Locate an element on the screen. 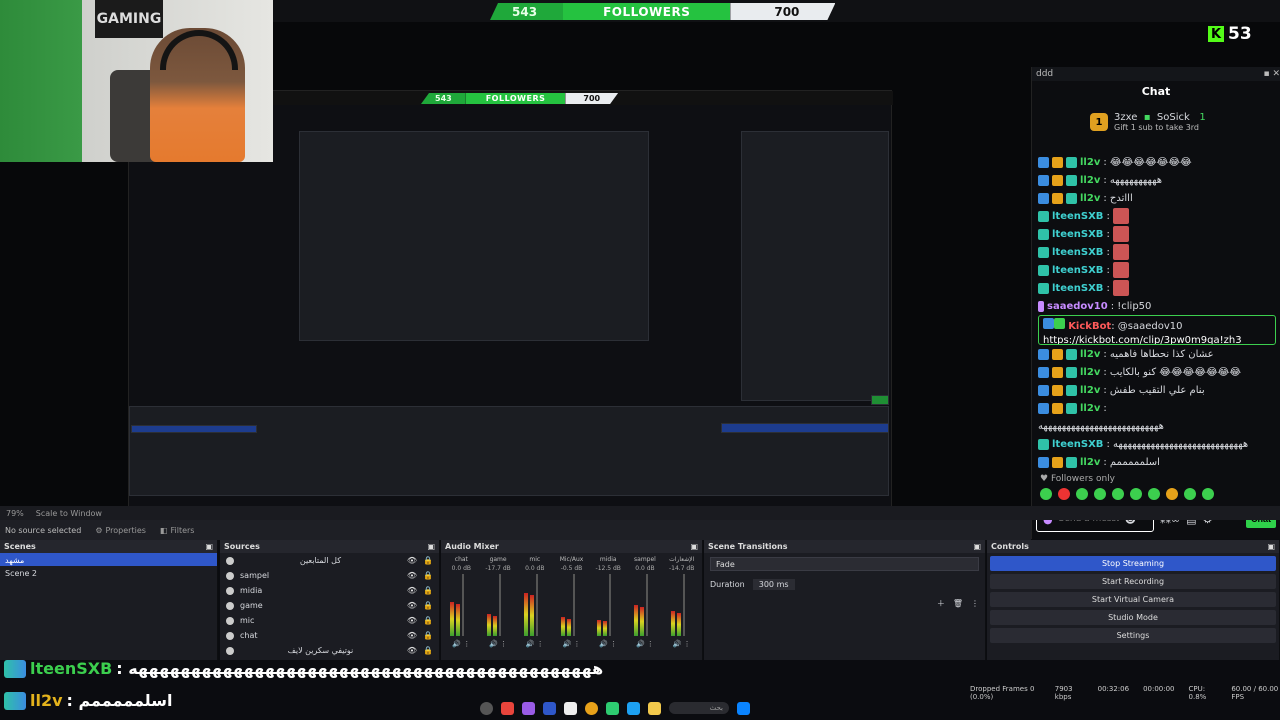 The width and height of the screenshot is (1280, 720). source-item: midia 👁 🔒 is located at coordinates (329, 590).